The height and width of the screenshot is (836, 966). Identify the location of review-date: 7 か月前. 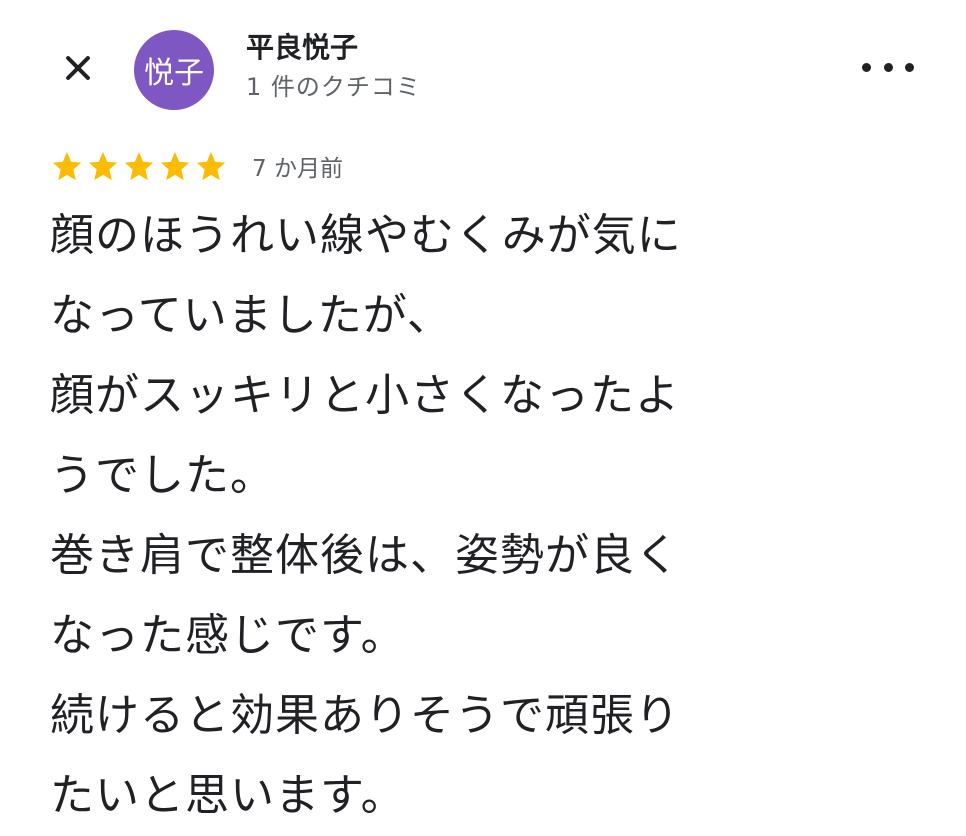
(297, 169).